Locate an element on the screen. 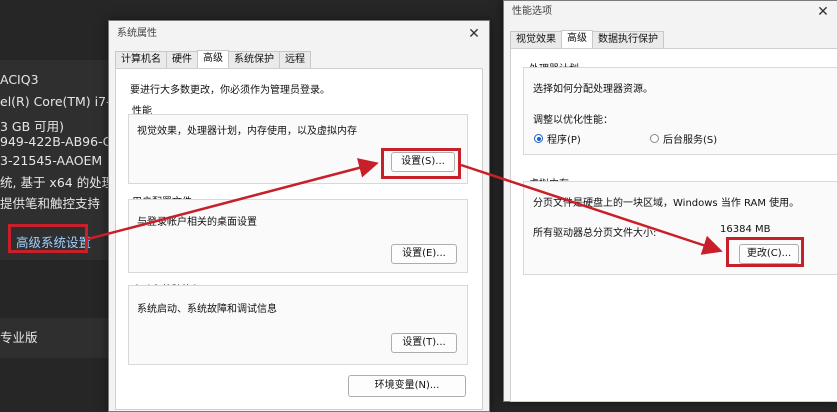 The image size is (837, 412). arrow-to-performance-settings is located at coordinates (233, 199).